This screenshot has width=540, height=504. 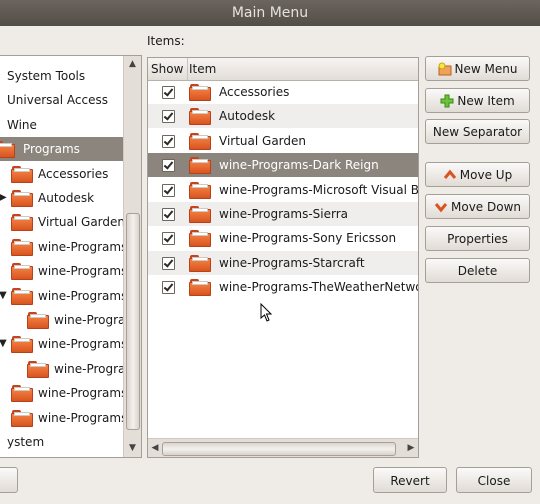 I want to click on properties-label: Properties, so click(x=477, y=239).